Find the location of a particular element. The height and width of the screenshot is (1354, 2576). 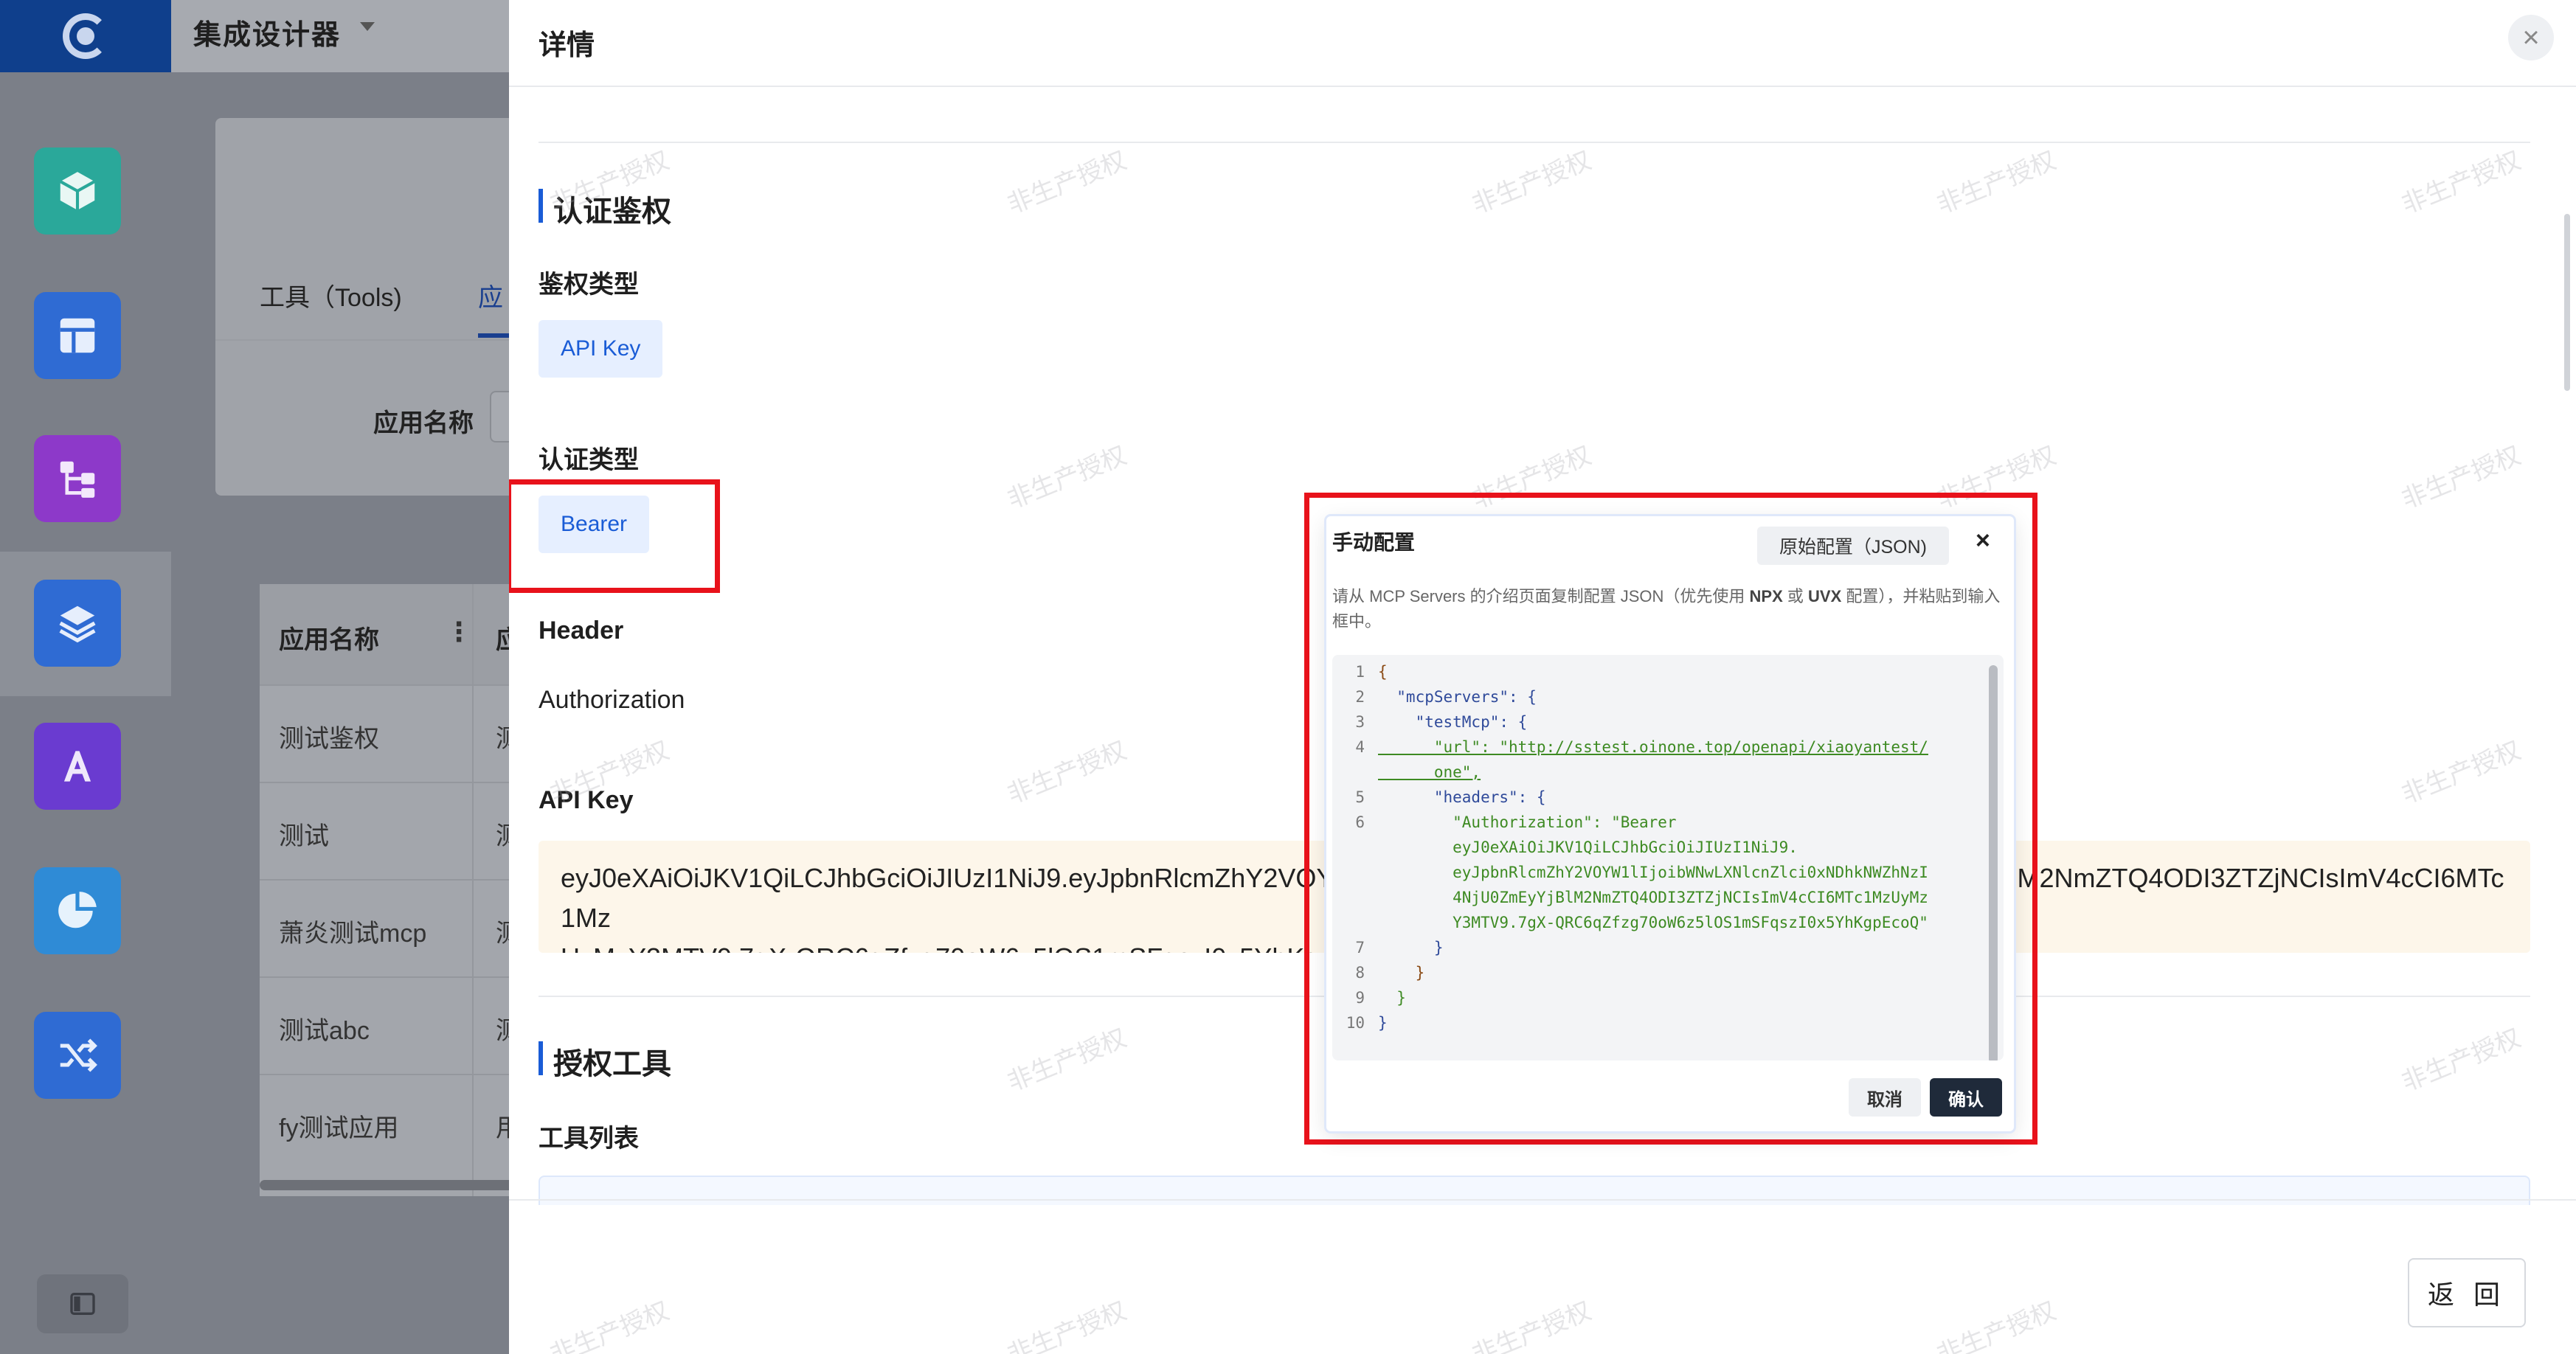

cube-icon is located at coordinates (78, 191).